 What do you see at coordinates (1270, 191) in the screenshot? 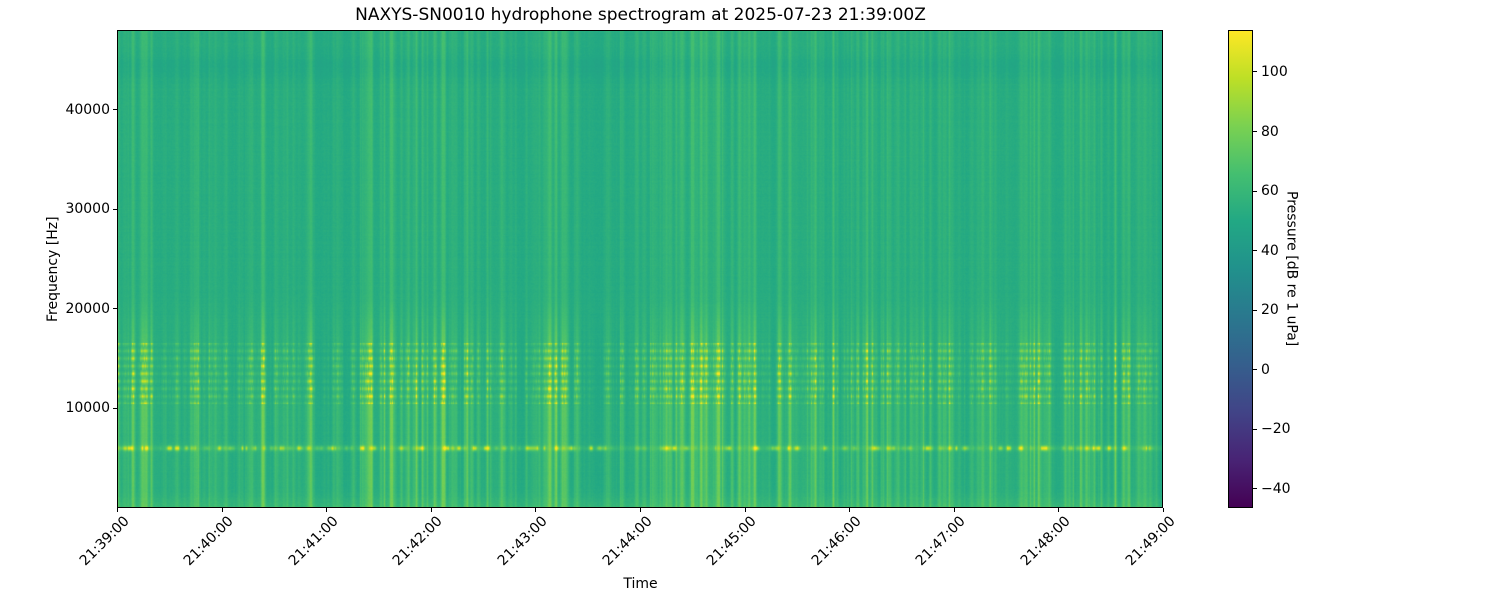
I see `colorbar-tick-label: 60` at bounding box center [1270, 191].